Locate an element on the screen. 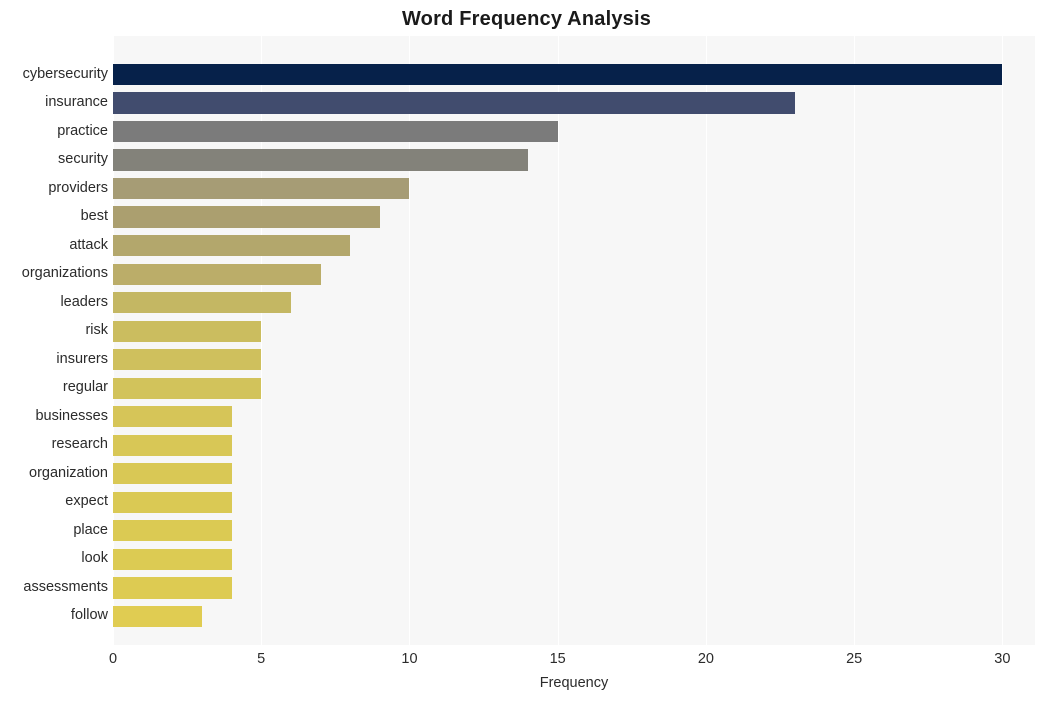  y-tick-label: regular is located at coordinates (85, 387).